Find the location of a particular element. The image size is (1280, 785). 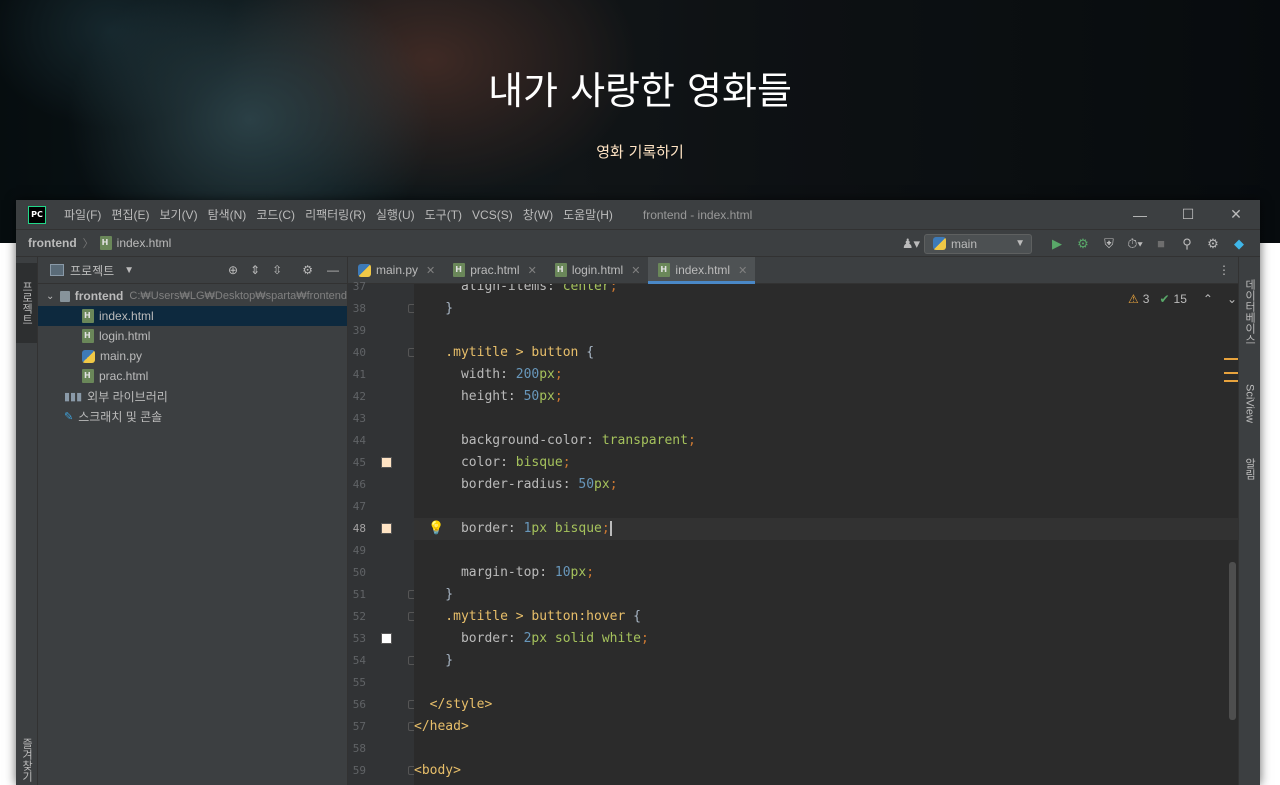

database-tool-tab: 데이터베이스 is located at coordinates (1249, 312).